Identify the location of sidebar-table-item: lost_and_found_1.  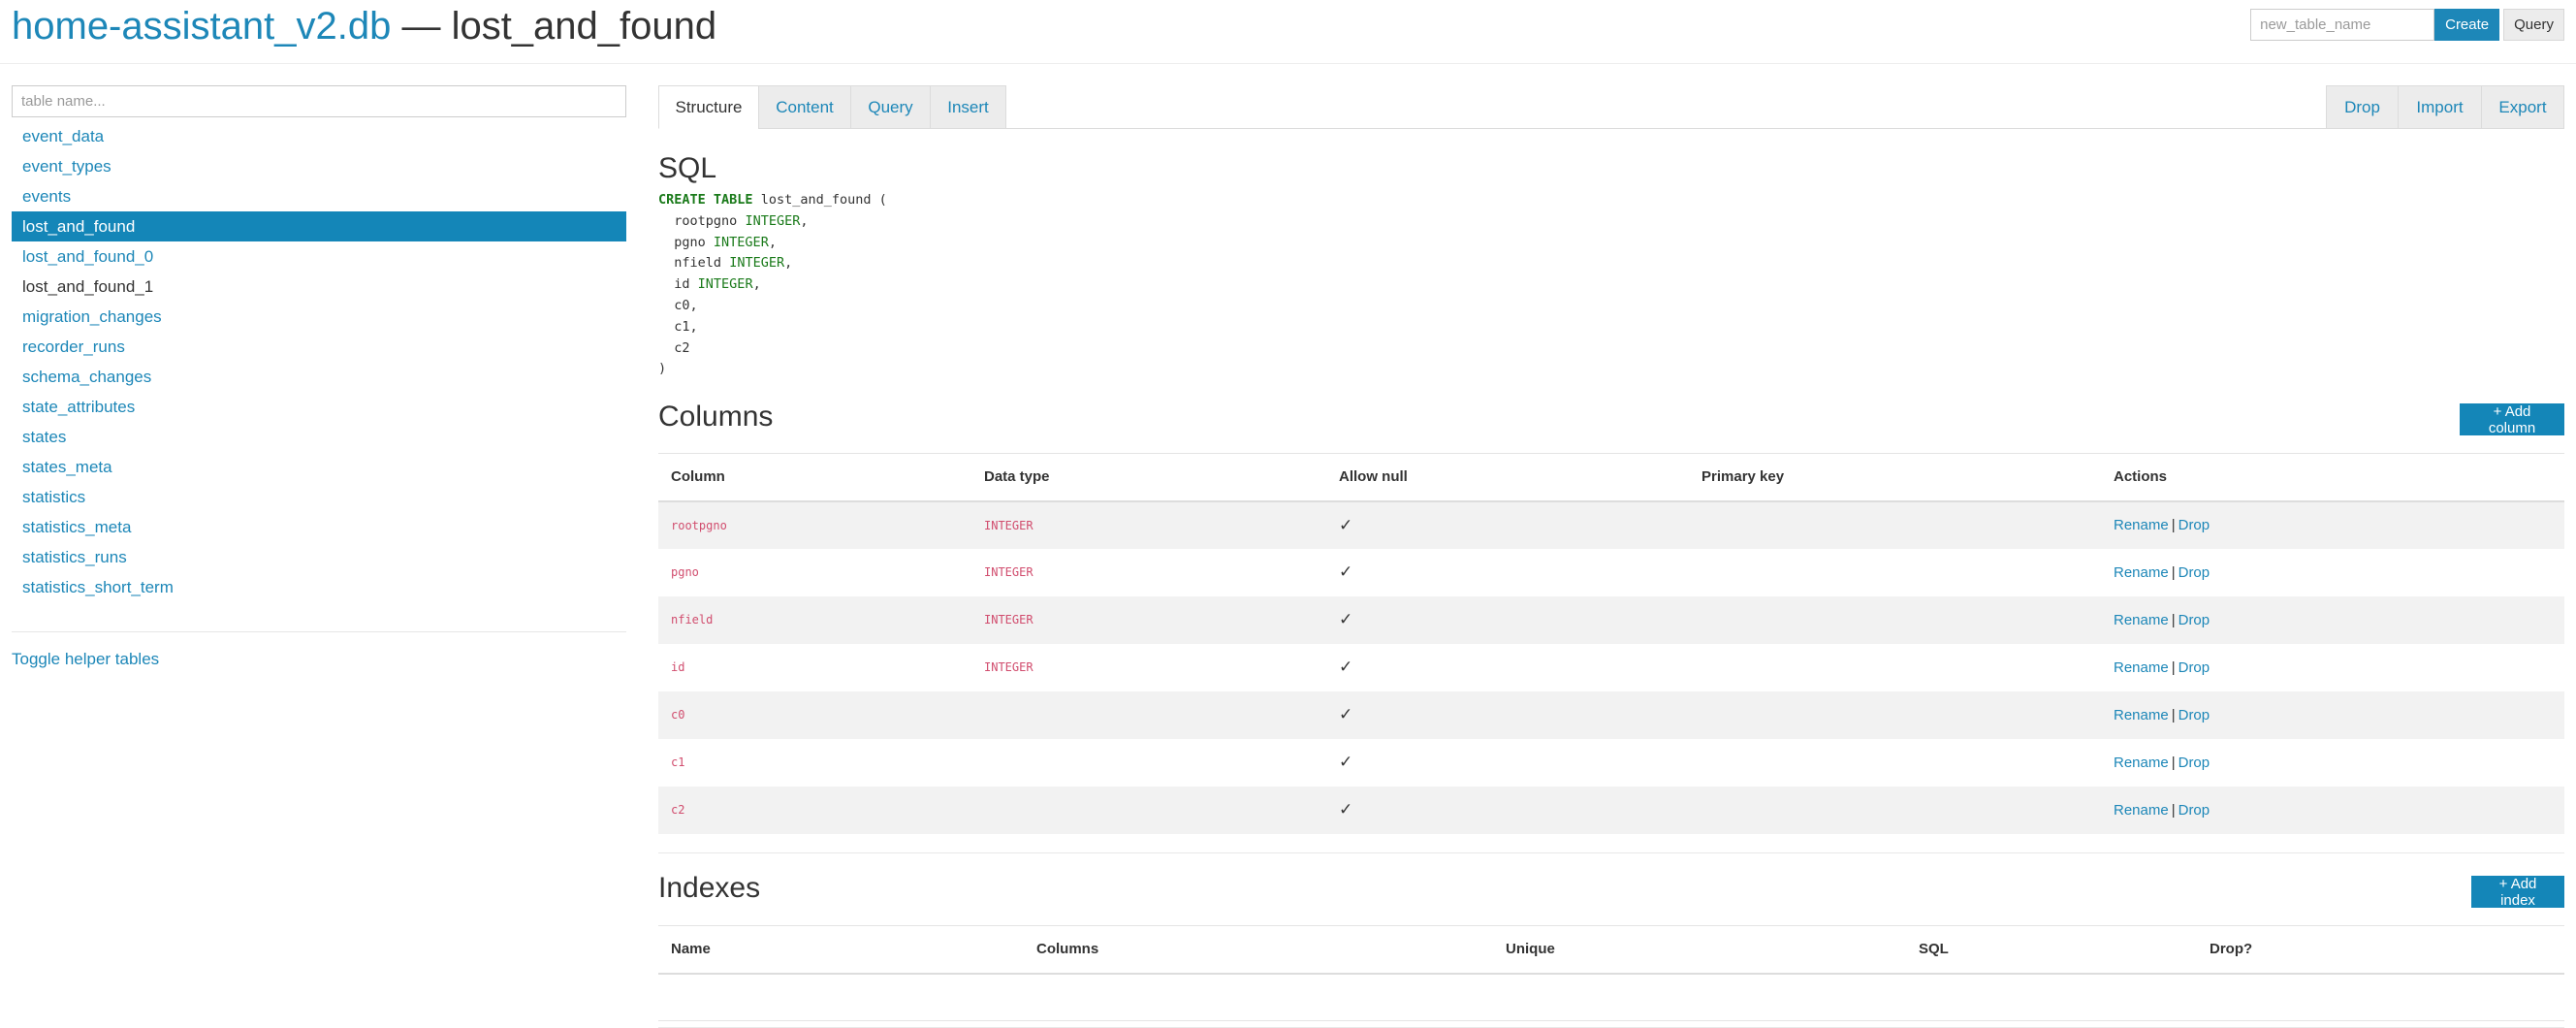
(319, 287).